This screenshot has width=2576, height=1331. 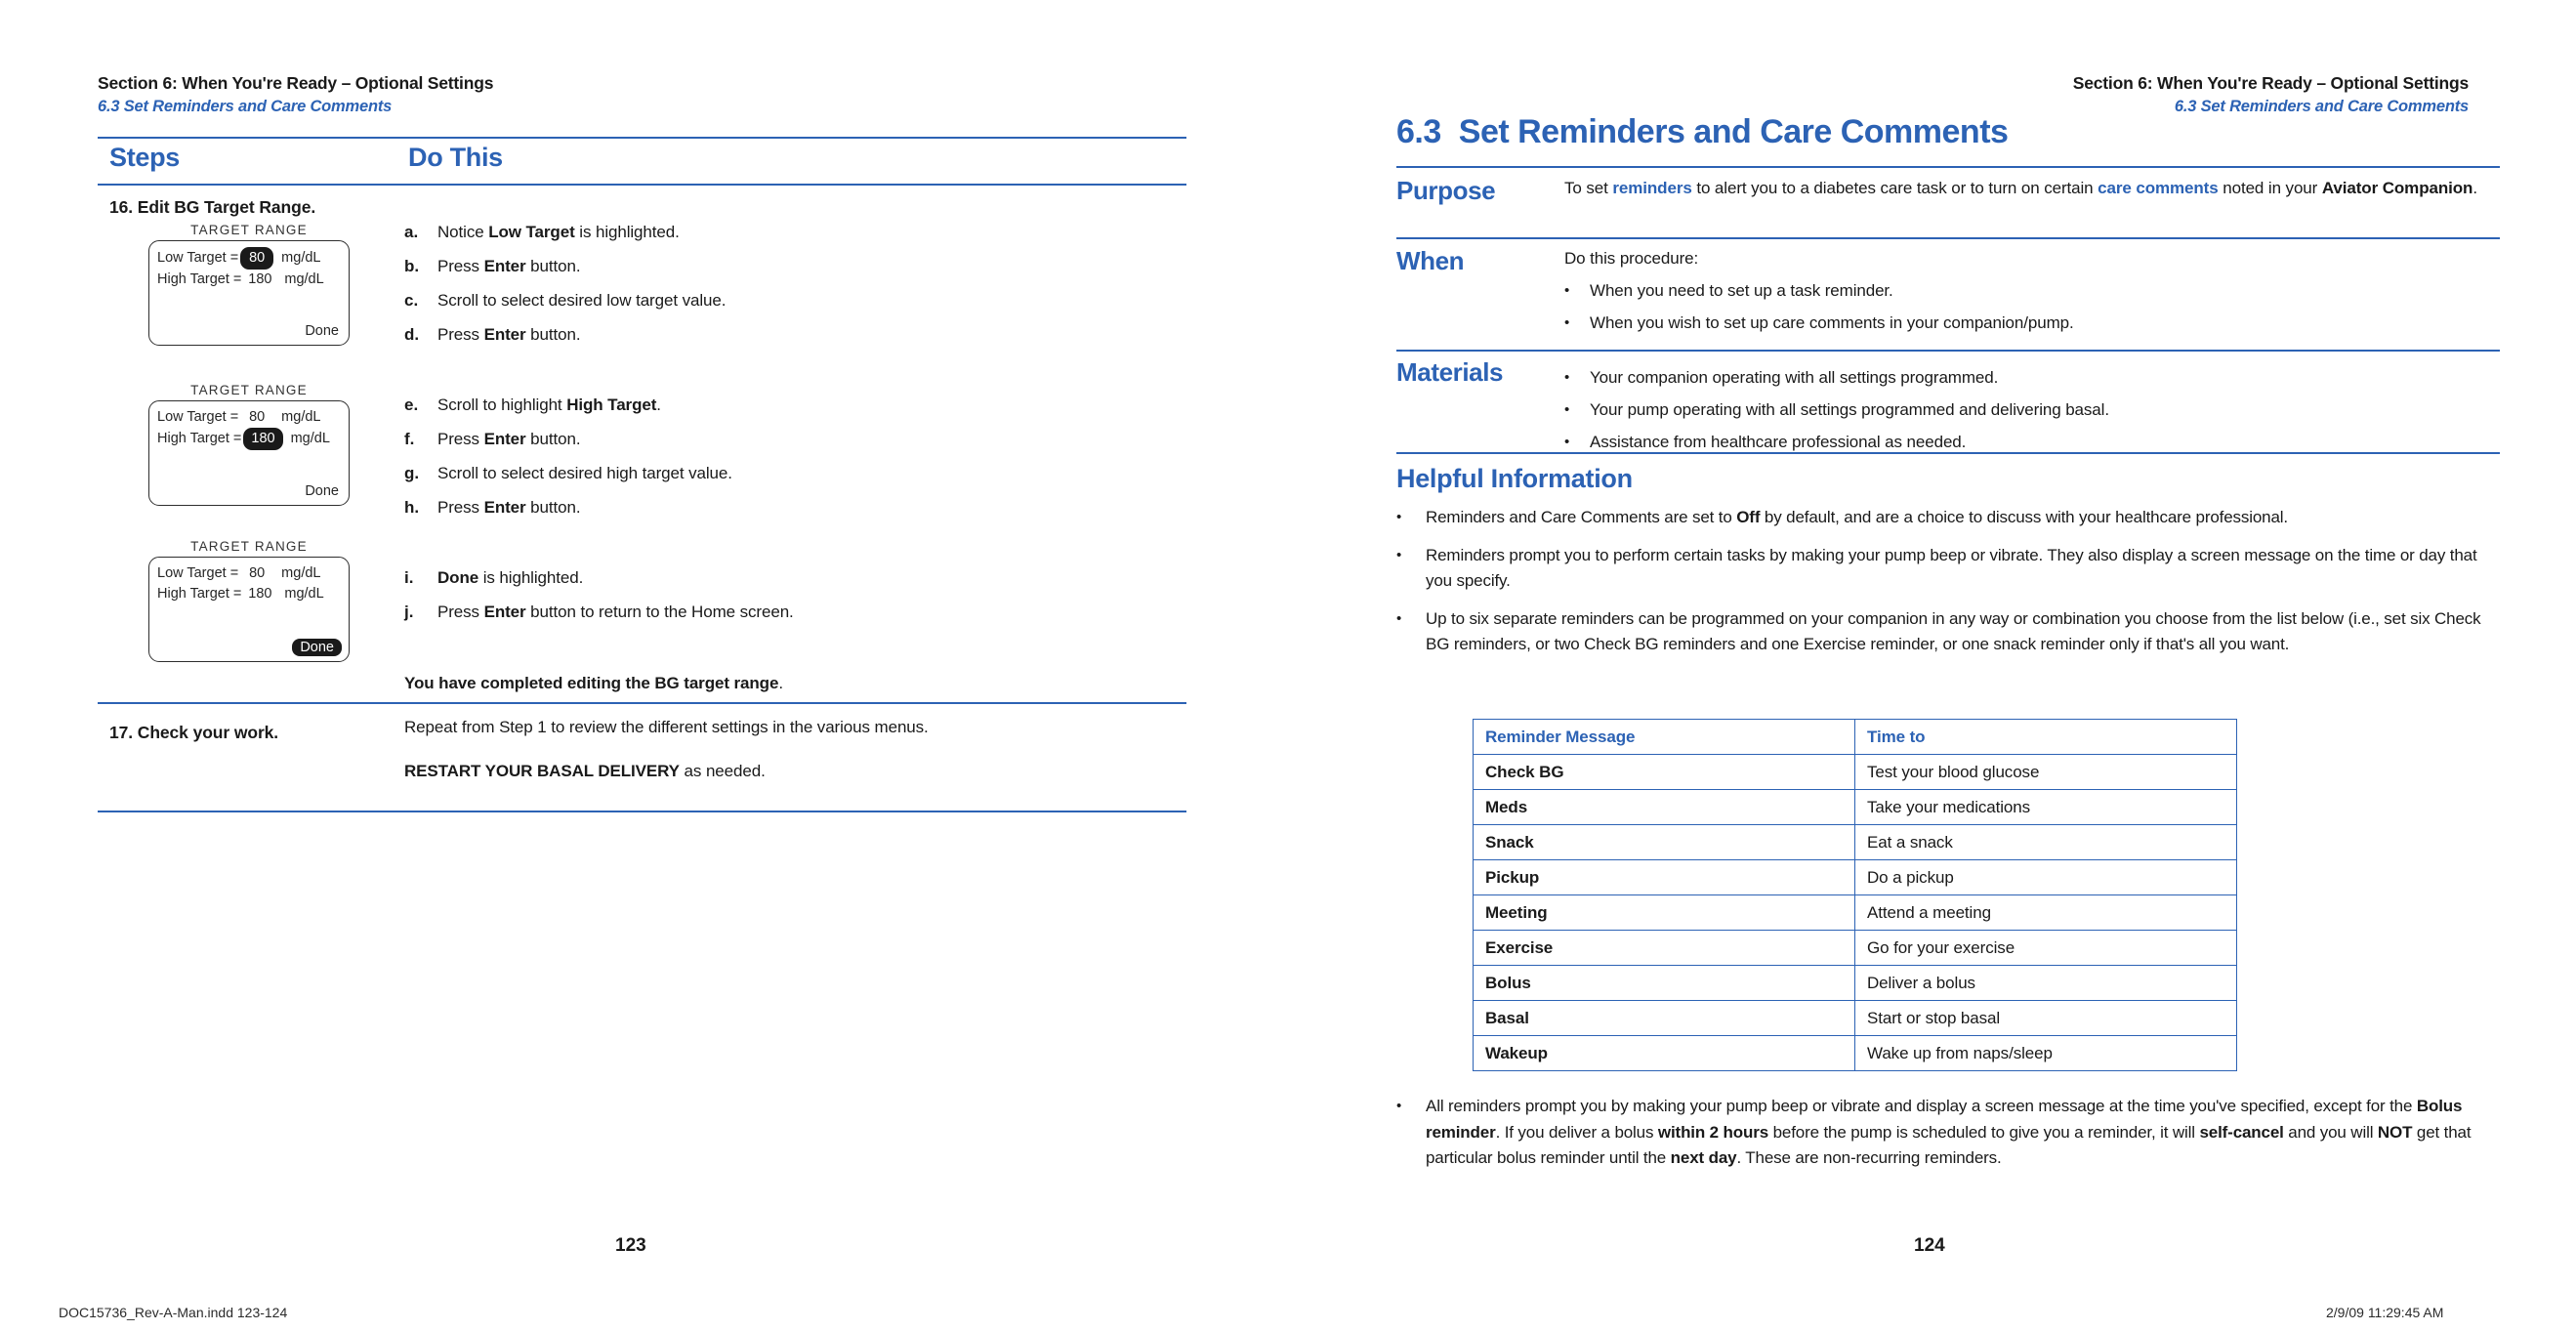 What do you see at coordinates (1430, 260) in the screenshot?
I see `when-label: When` at bounding box center [1430, 260].